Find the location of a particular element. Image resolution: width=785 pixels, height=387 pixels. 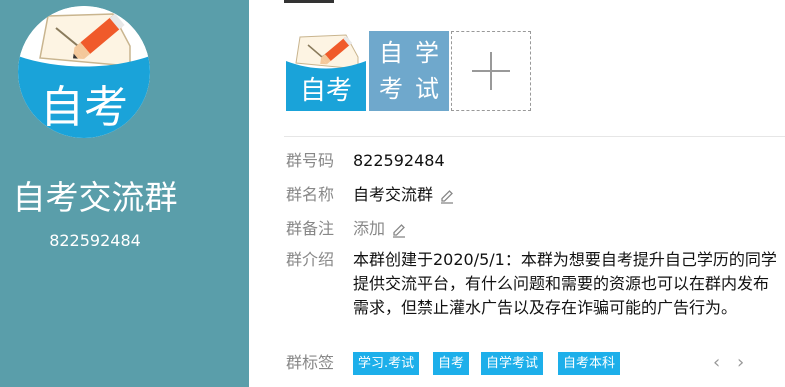

group-tags-label: 群标签 is located at coordinates (310, 362).